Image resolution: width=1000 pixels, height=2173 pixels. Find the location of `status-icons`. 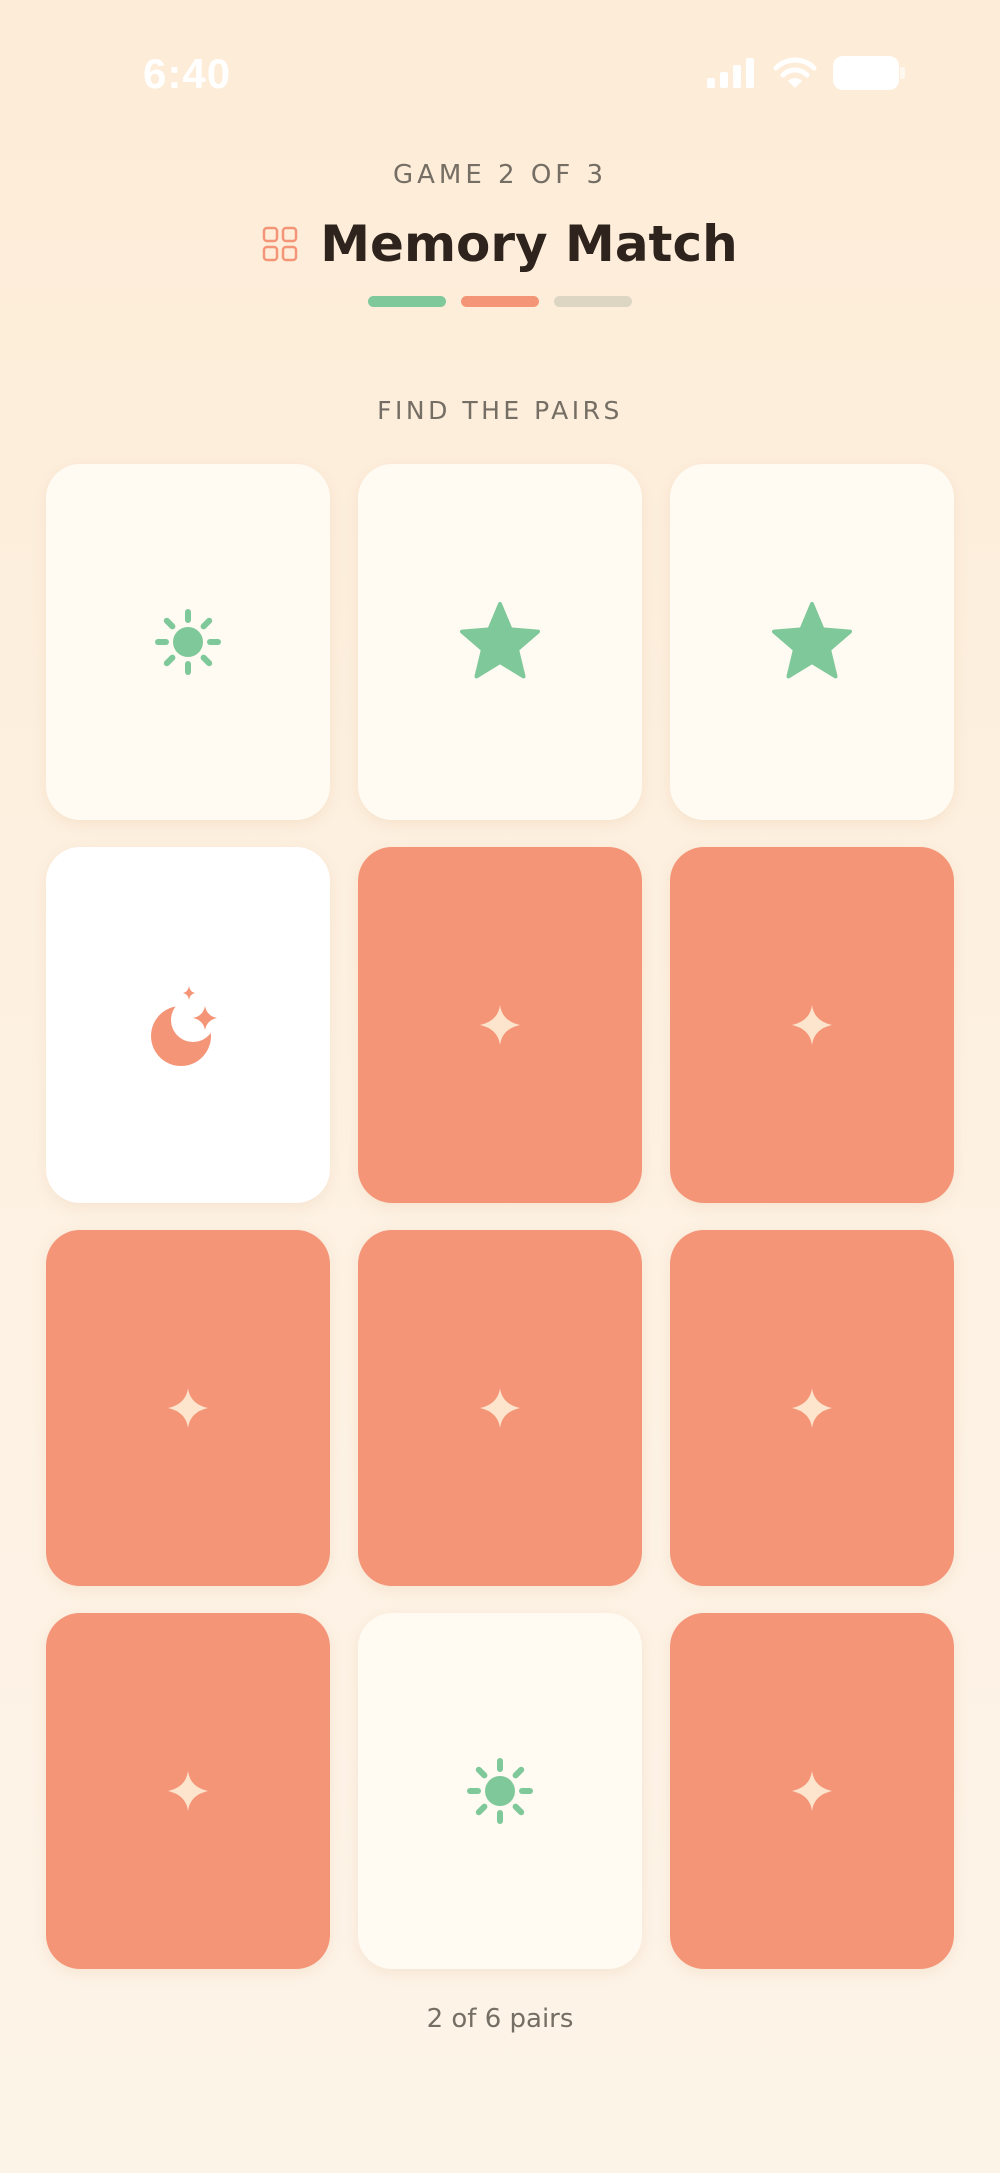

status-icons is located at coordinates (806, 73).